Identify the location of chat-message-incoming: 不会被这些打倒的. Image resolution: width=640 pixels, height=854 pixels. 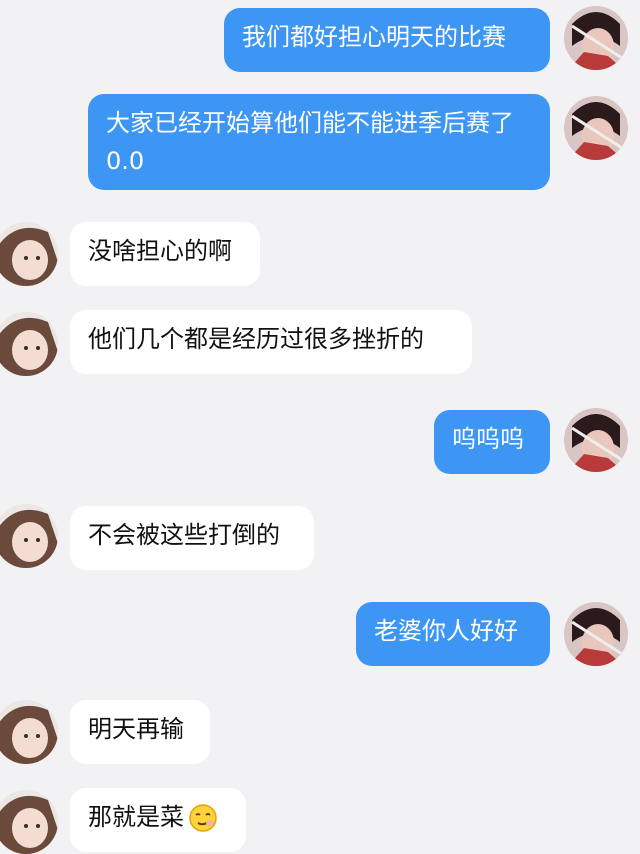
(320, 538).